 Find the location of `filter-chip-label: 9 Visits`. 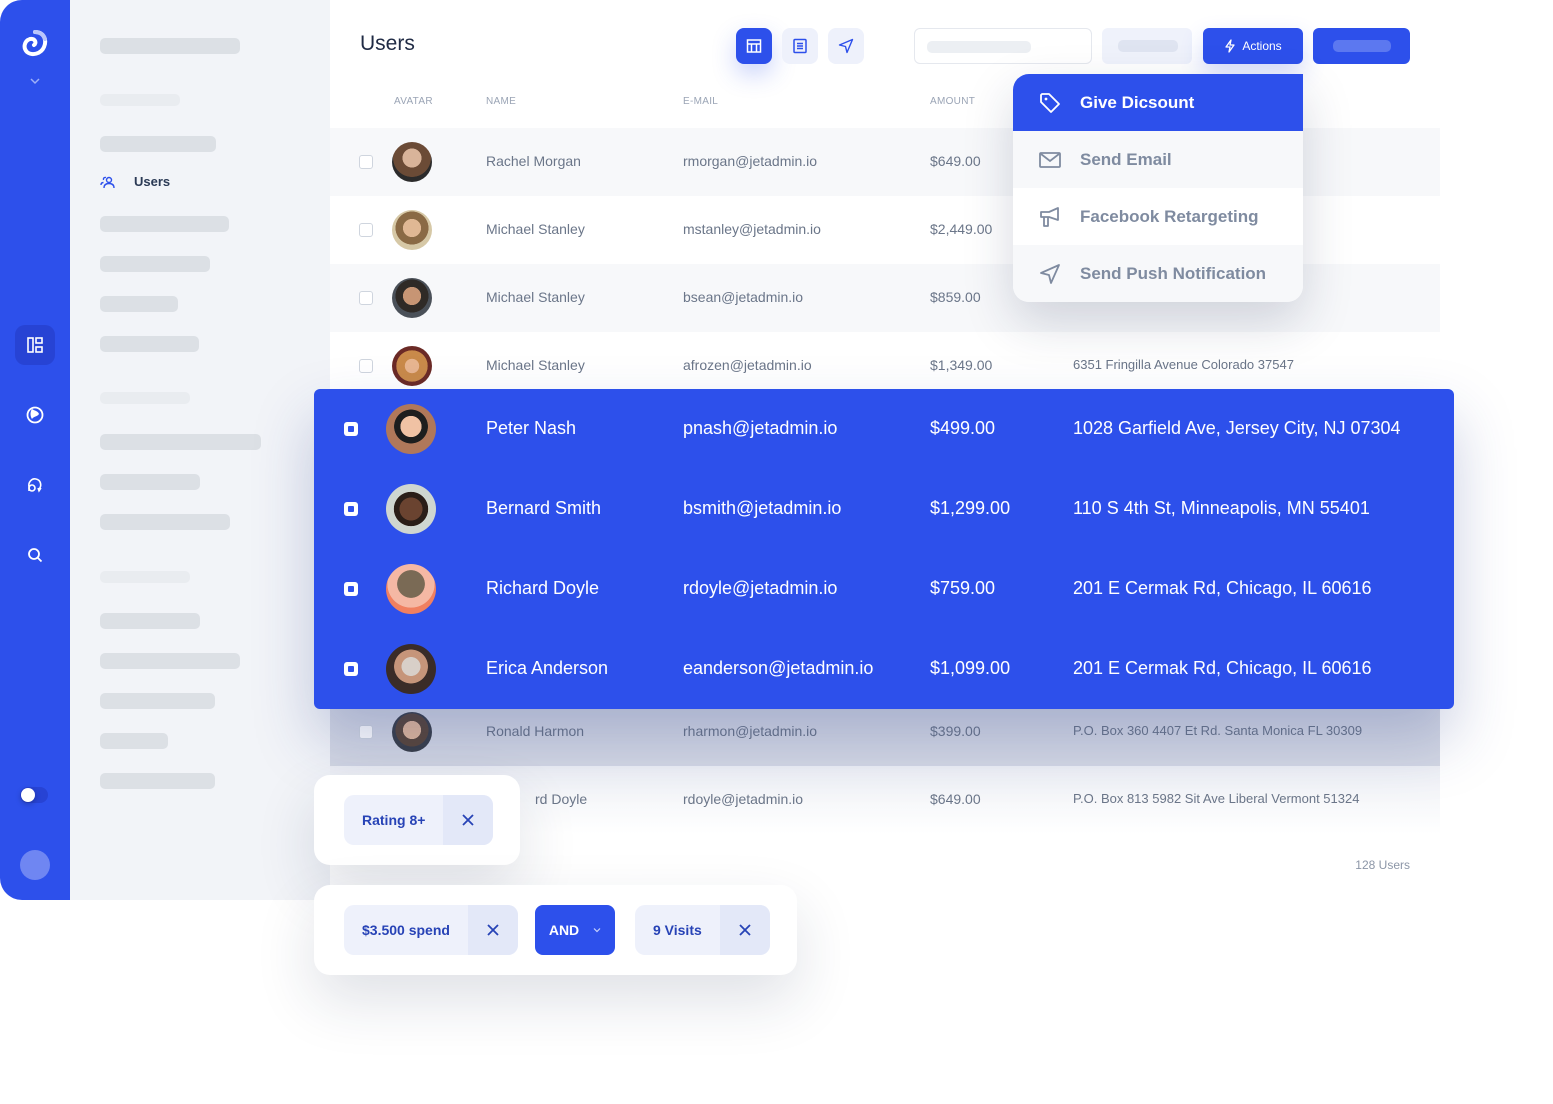

filter-chip-label: 9 Visits is located at coordinates (677, 930).